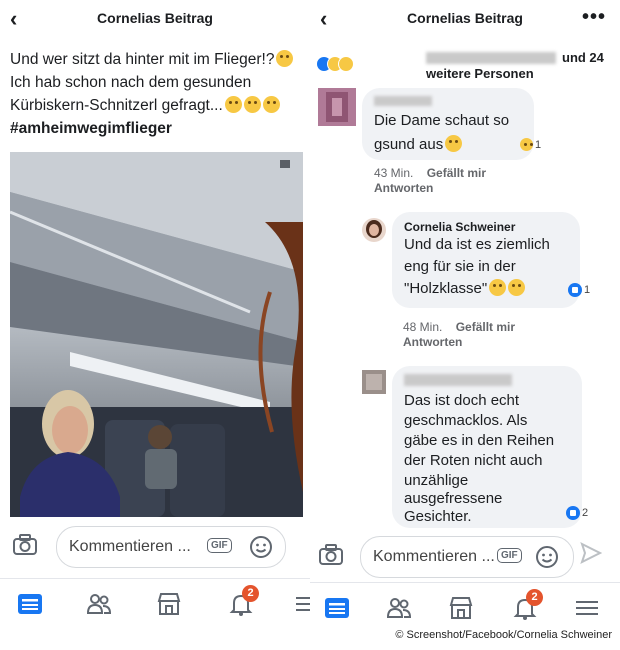 Image resolution: width=620 pixels, height=650 pixels. Describe the element at coordinates (585, 513) in the screenshot. I see `reaction-count: 2` at that location.